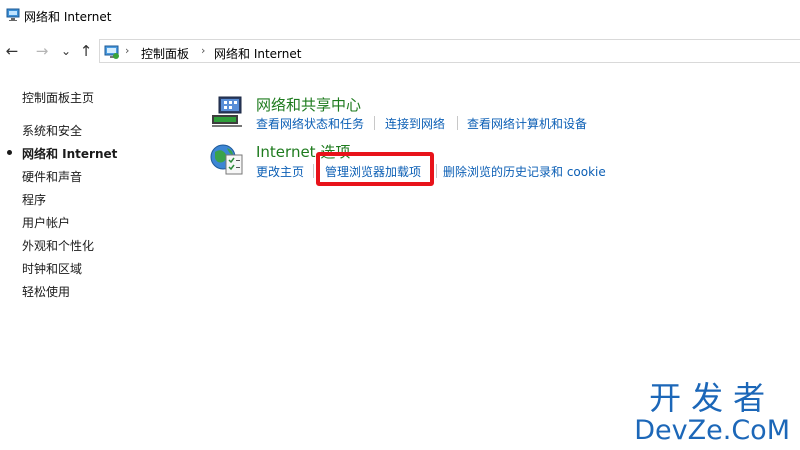 The width and height of the screenshot is (800, 450). What do you see at coordinates (257, 53) in the screenshot?
I see `breadcrumb-network-internet: 网络和 Internet` at bounding box center [257, 53].